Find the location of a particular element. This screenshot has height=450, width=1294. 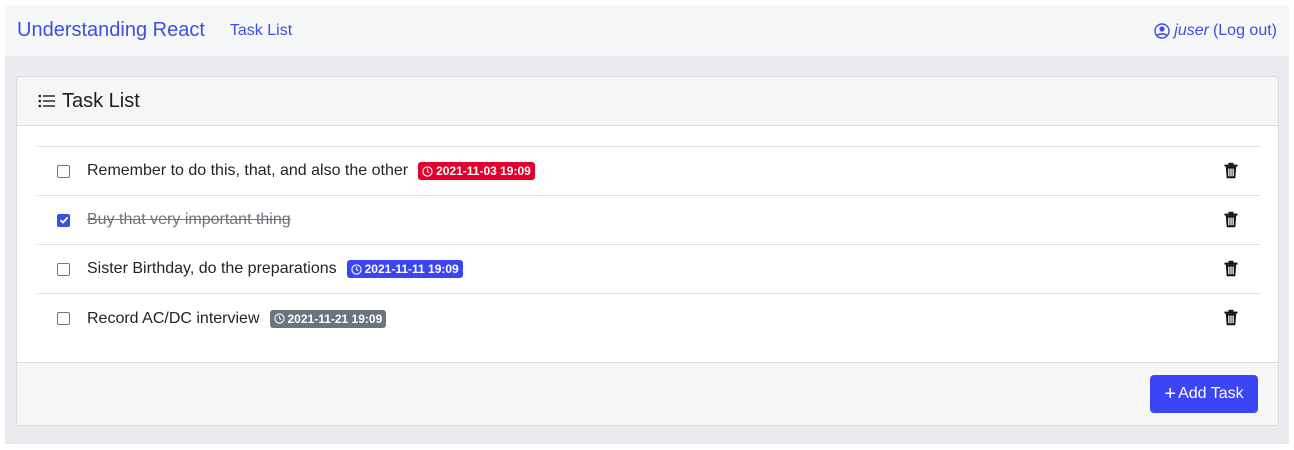

due-date-text: 2021-11-03 19:09 is located at coordinates (483, 171).